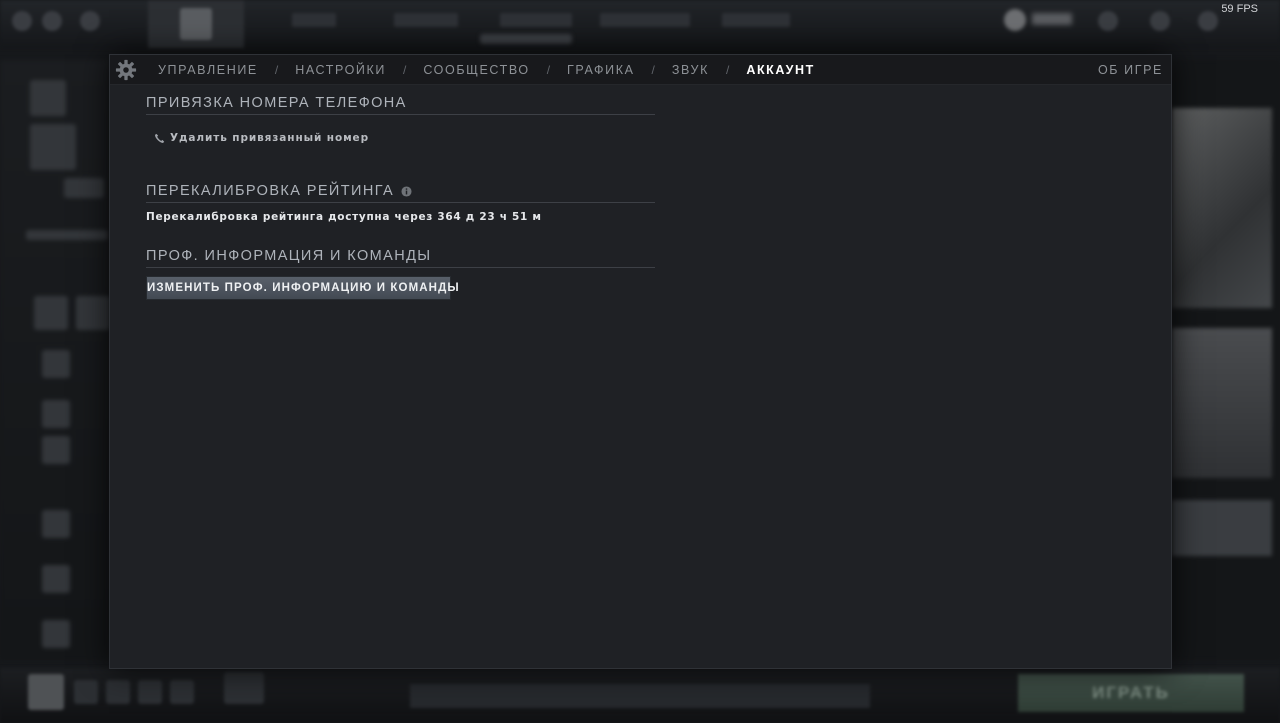 This screenshot has width=1280, height=723. What do you see at coordinates (269, 138) in the screenshot?
I see `remove-phone-label: Удалить привязанный номер` at bounding box center [269, 138].